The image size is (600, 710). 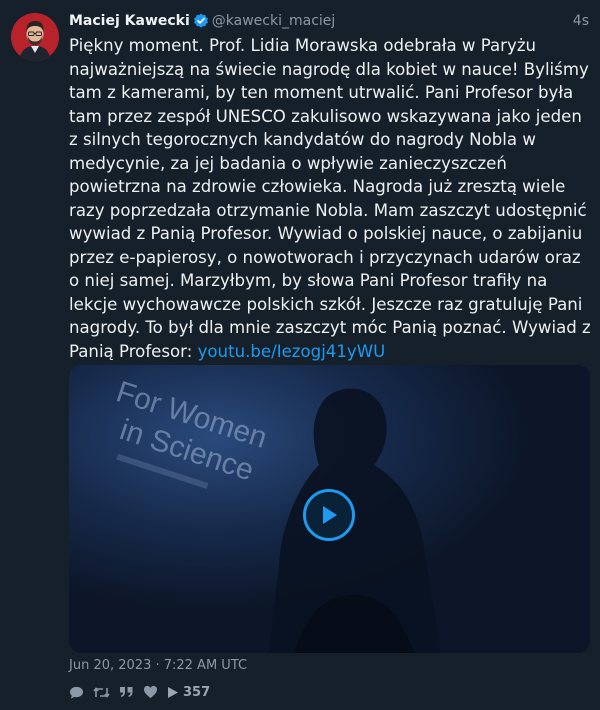 I want to click on retweet-icon, so click(x=101, y=692).